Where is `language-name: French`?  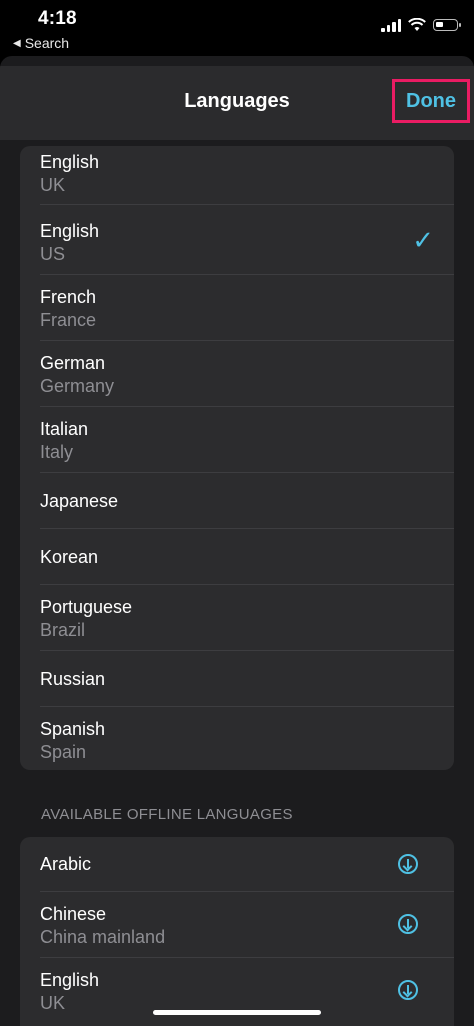 language-name: French is located at coordinates (68, 297).